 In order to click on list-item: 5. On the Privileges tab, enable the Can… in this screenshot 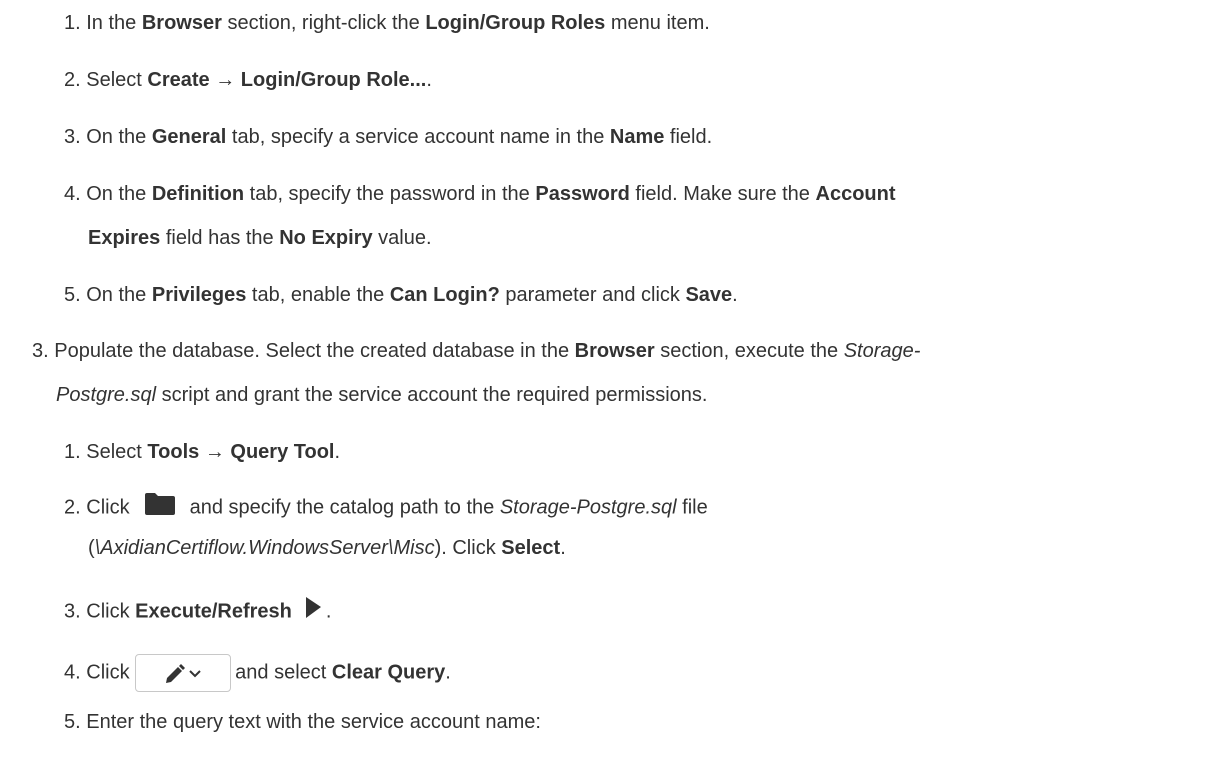, I will do `click(401, 295)`.